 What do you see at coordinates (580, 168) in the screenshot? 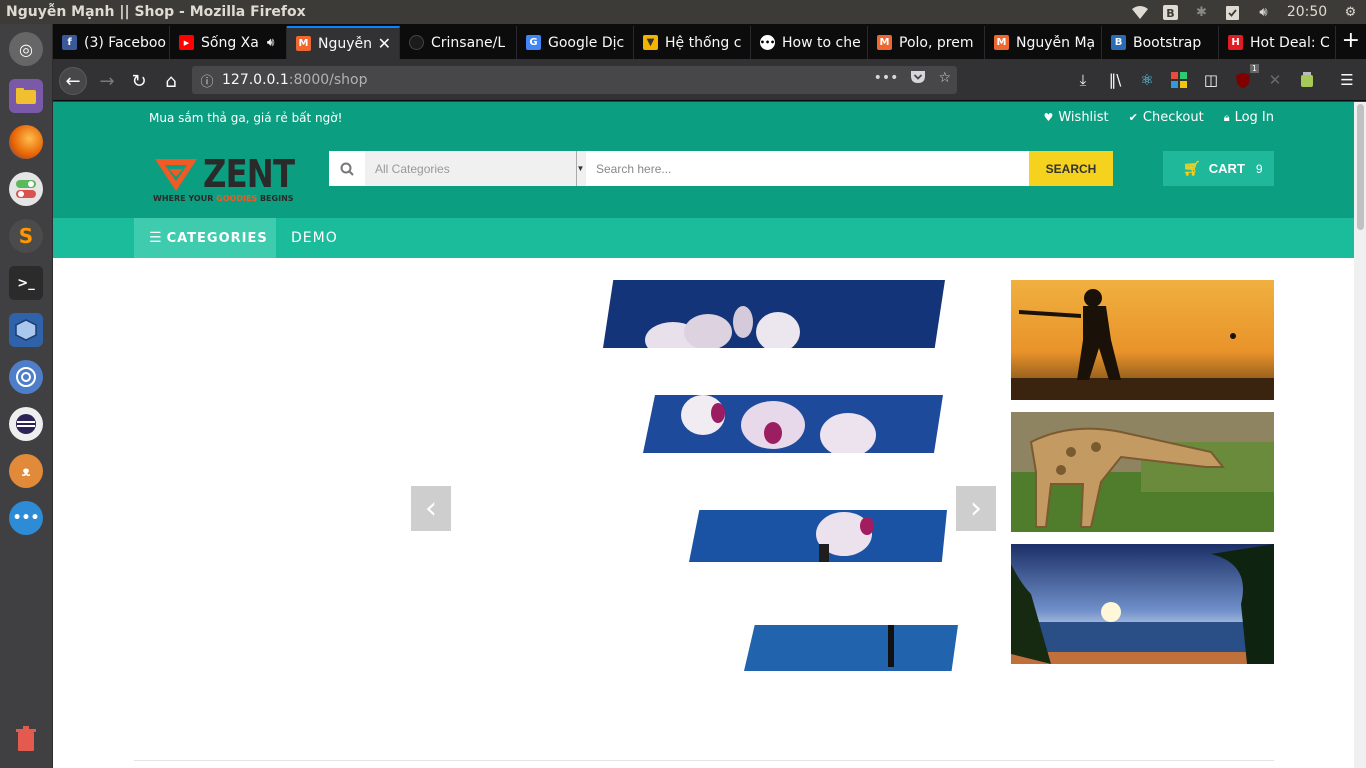
I see `chevron-down-icon: ▼` at bounding box center [580, 168].